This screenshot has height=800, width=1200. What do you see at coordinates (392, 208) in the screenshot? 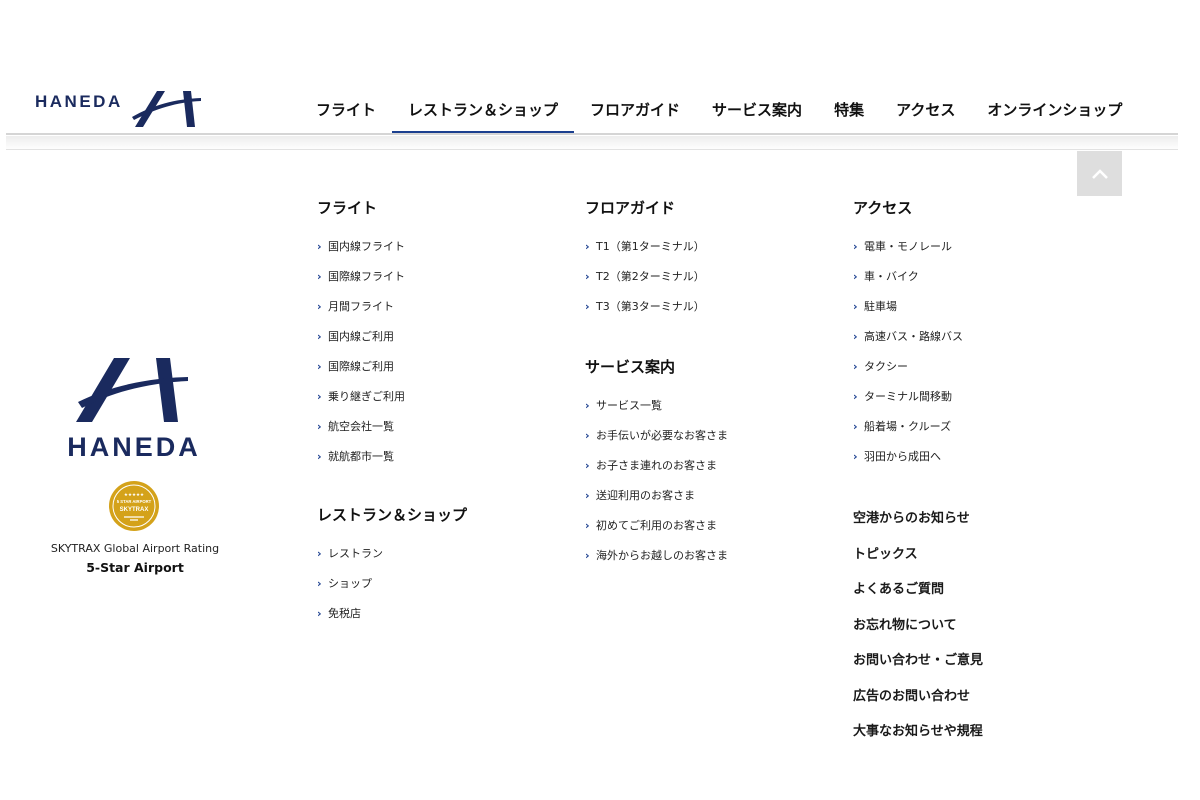
I see `flight-heading: フライト` at bounding box center [392, 208].